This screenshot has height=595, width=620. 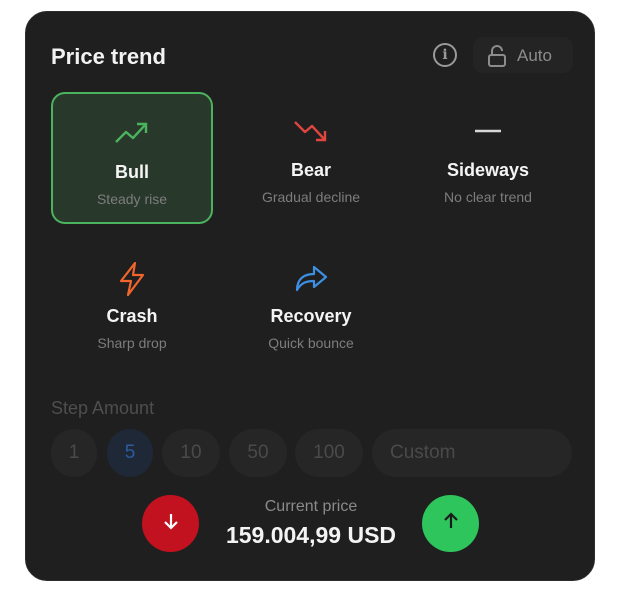 What do you see at coordinates (311, 535) in the screenshot?
I see `current-price-value: 159.004,99 USD` at bounding box center [311, 535].